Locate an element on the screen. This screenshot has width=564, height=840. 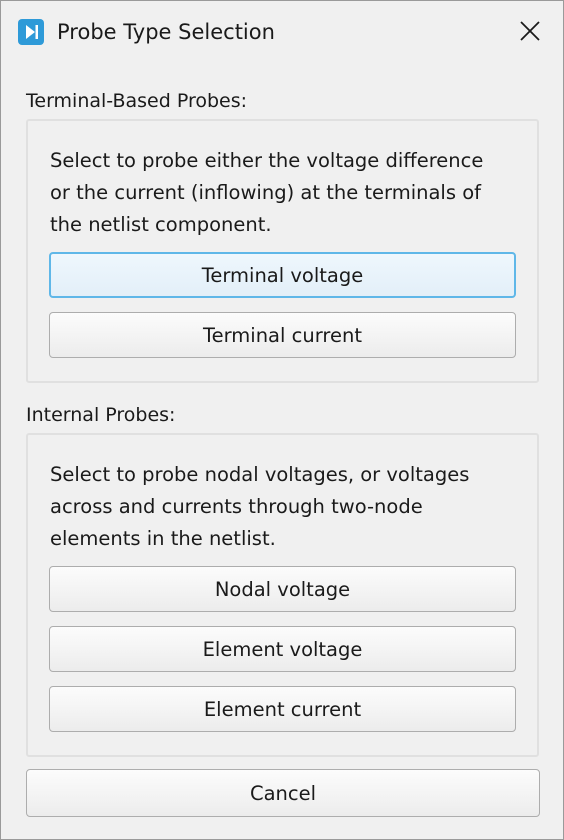
nodal-voltage-button: Nodal voltage is located at coordinates (282, 589).